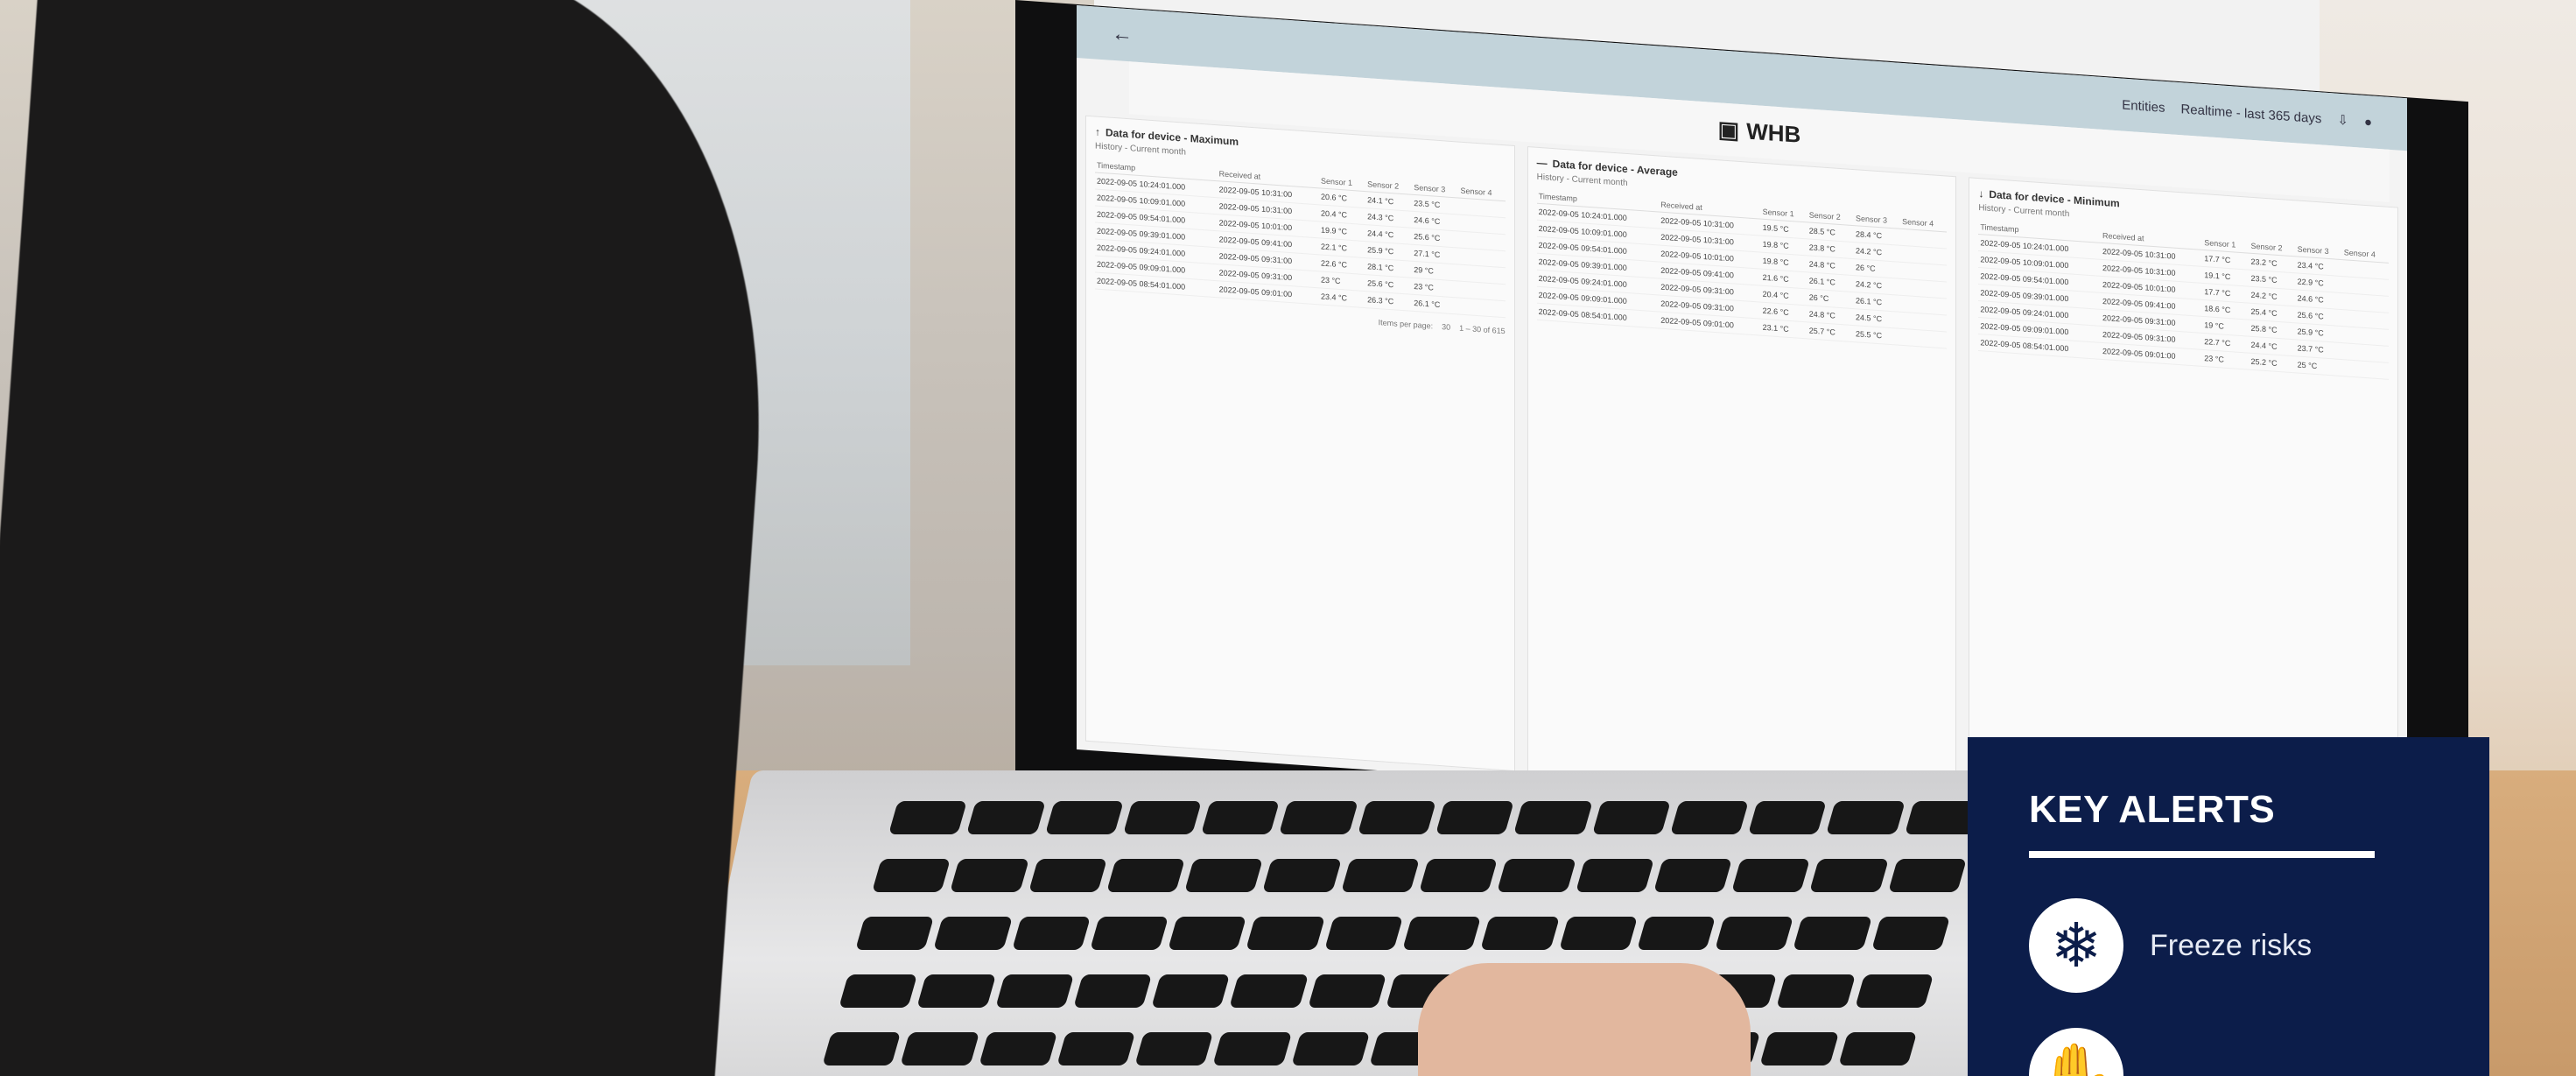 Image resolution: width=2576 pixels, height=1076 pixels. I want to click on key-alerts-card: KEY ALERTS ❄ Freeze risks ✋, so click(2228, 906).